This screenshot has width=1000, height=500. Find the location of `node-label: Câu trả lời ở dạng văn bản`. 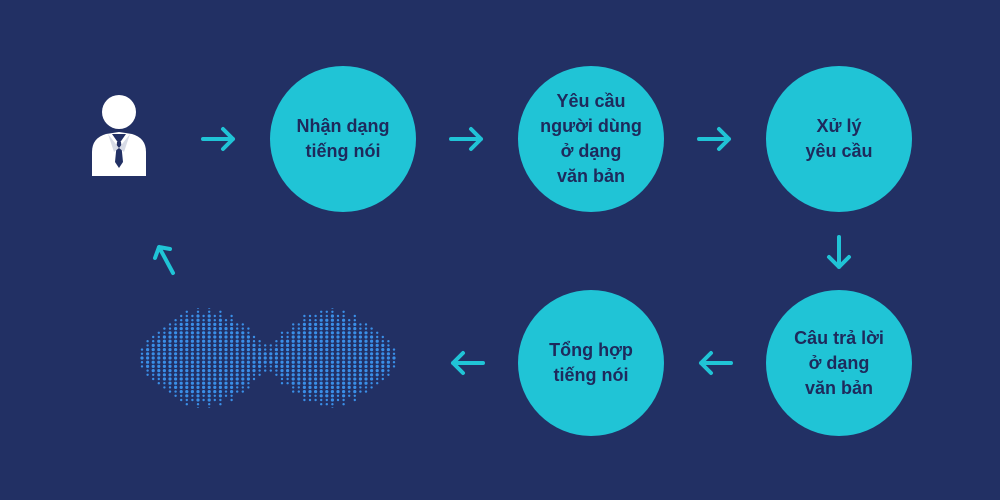

node-label: Câu trả lời ở dạng văn bản is located at coordinates (839, 362).